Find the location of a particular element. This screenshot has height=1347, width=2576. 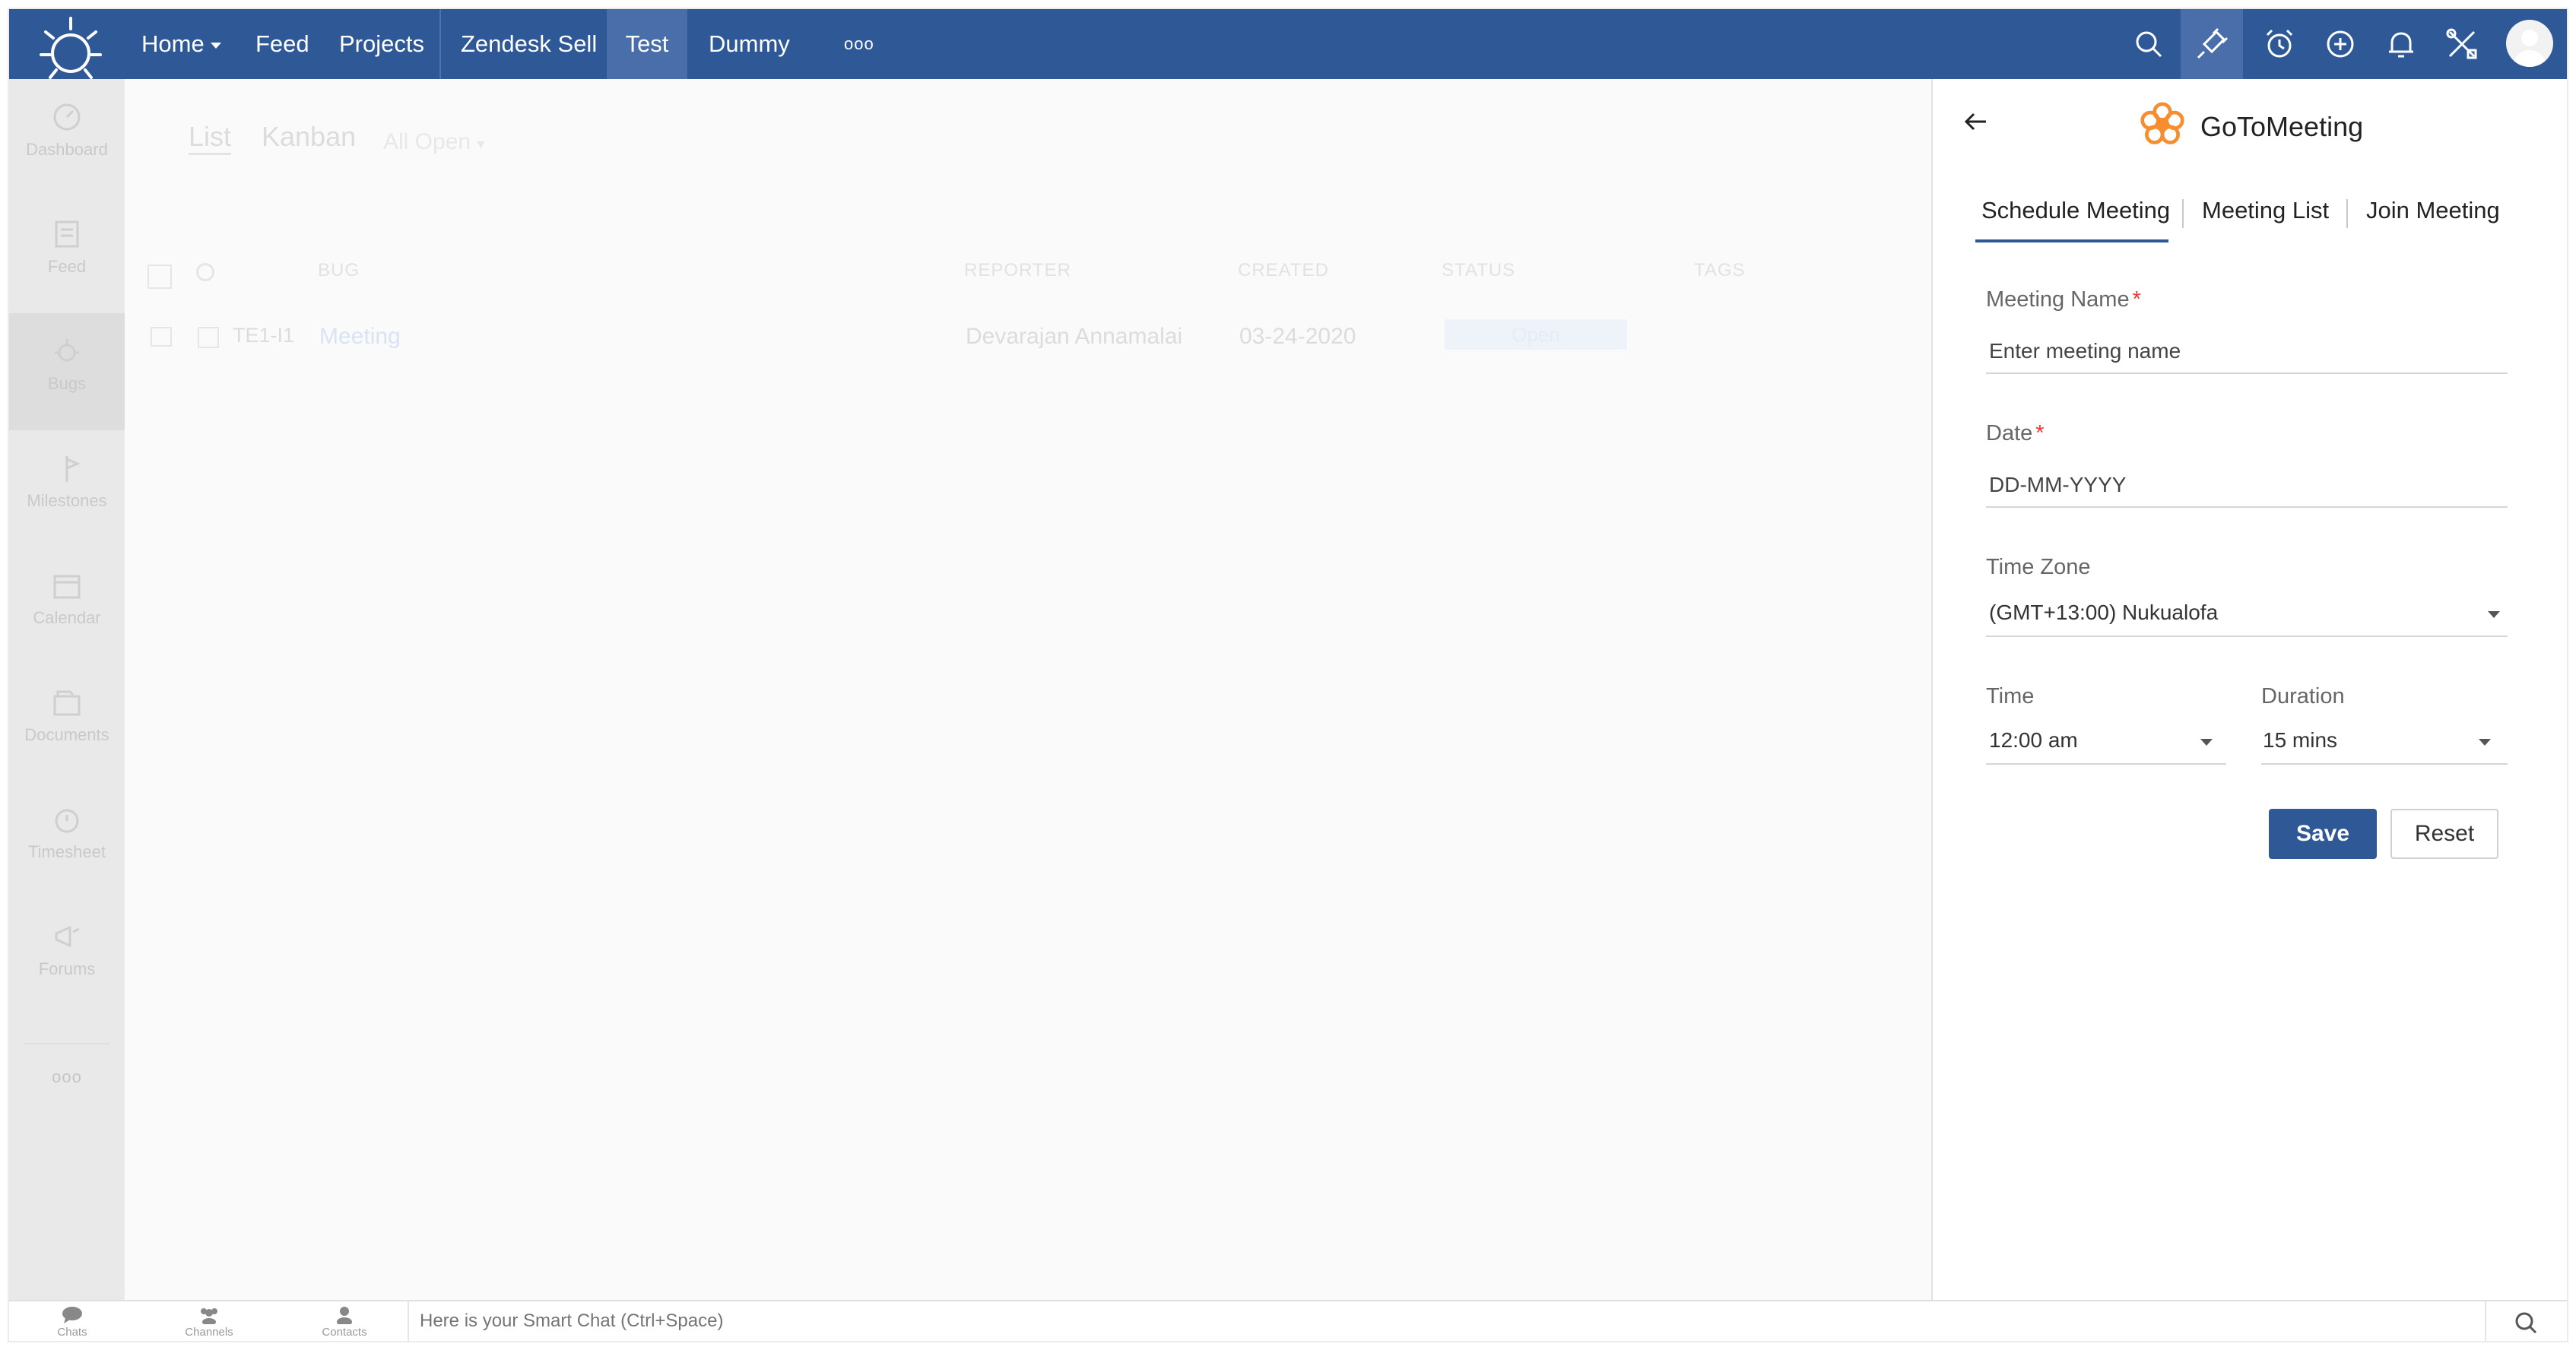

sidebar-more-icon: ooo is located at coordinates (67, 1077).